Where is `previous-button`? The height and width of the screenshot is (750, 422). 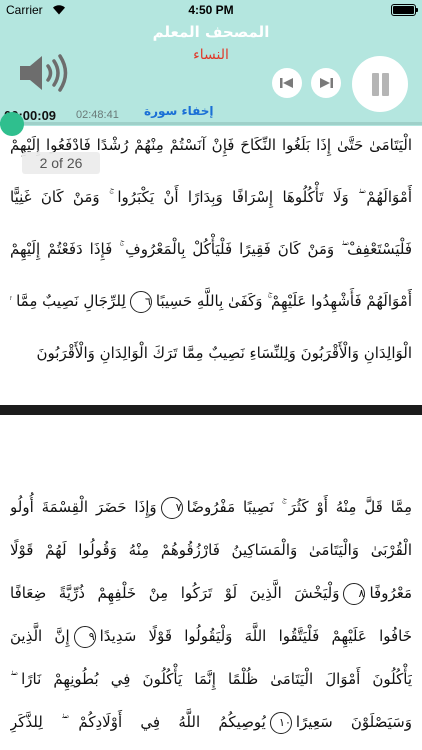 previous-button is located at coordinates (287, 83).